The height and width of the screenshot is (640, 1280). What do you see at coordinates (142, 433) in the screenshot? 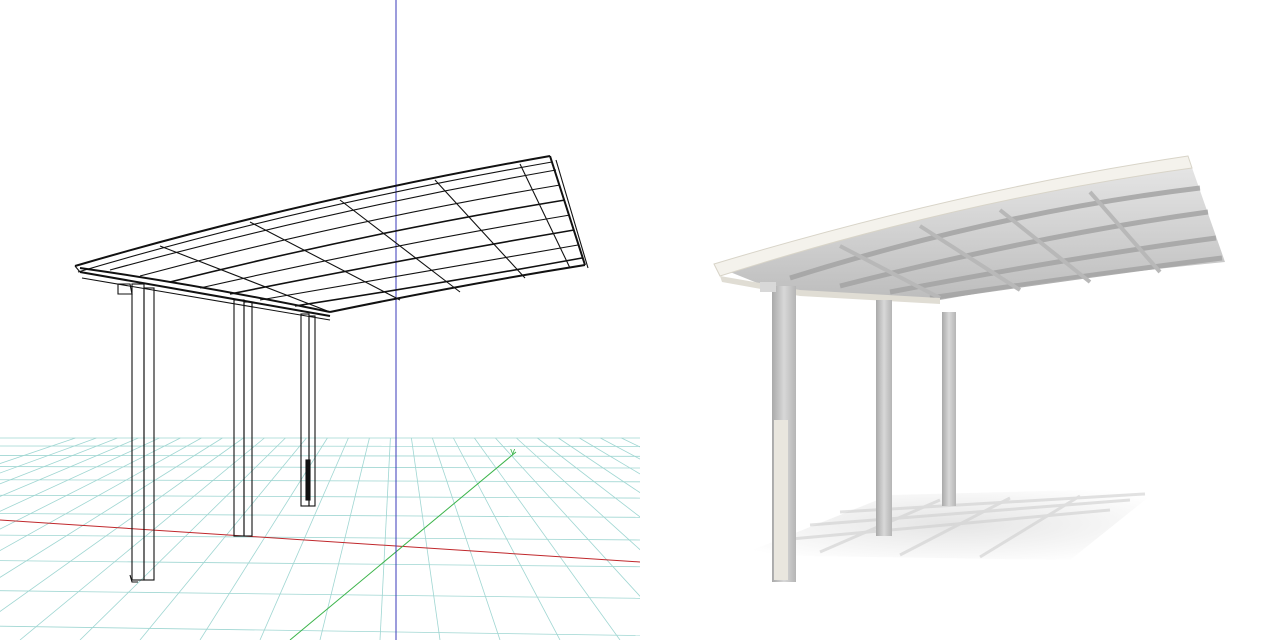
I see `post-left` at bounding box center [142, 433].